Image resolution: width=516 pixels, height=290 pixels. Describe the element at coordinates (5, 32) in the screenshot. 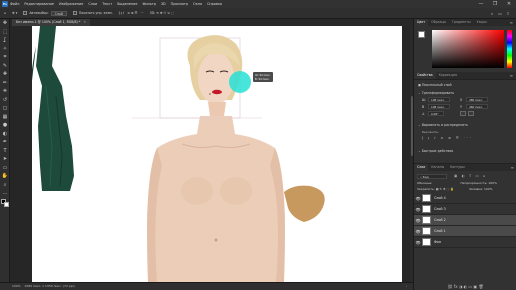

I see `marquee-icon: ⬚` at that location.